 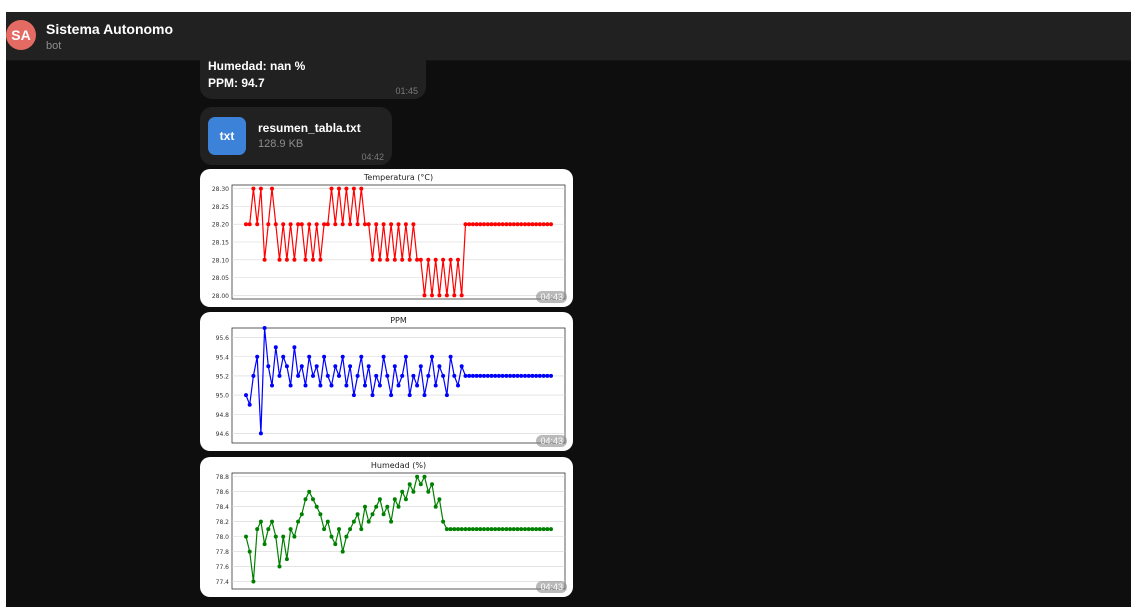 I want to click on y-tick-label: 28.30, so click(x=220, y=189).